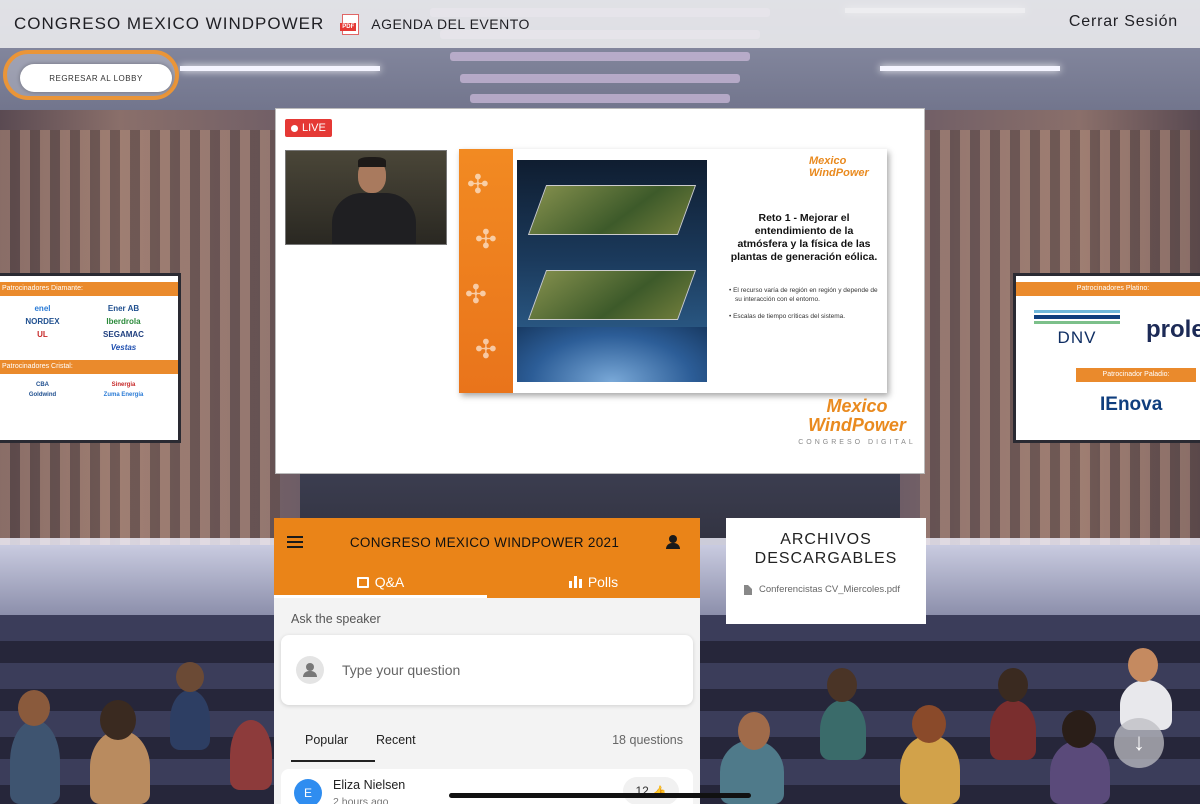 This screenshot has width=1200, height=804. What do you see at coordinates (603, 582) in the screenshot?
I see `tab-polls-label: Polls` at bounding box center [603, 582].